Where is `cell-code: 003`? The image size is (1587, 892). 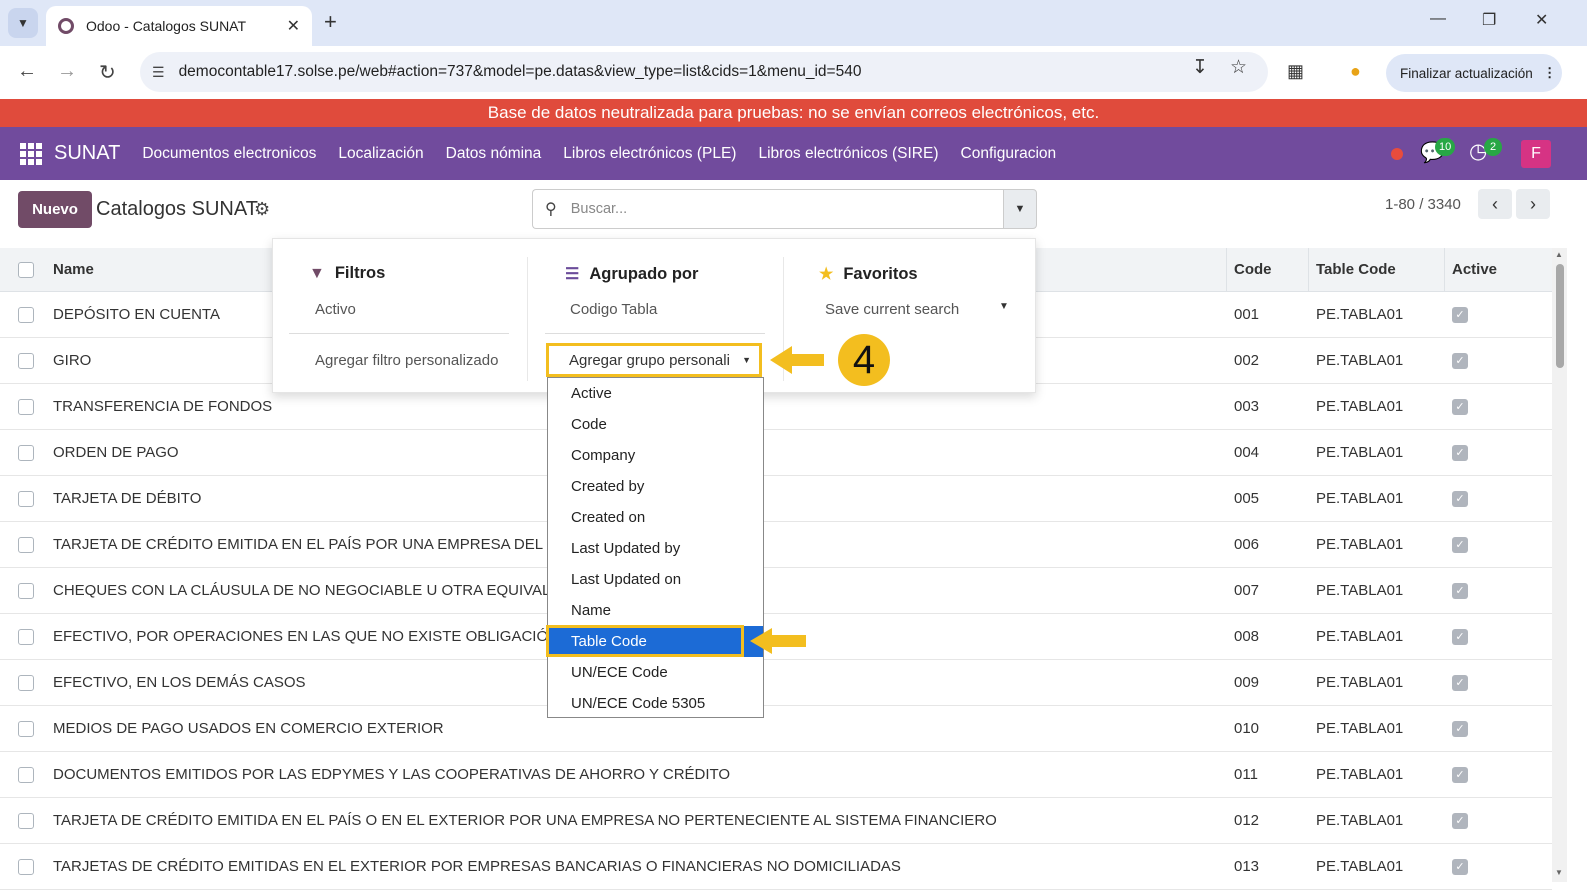 cell-code: 003 is located at coordinates (1247, 406).